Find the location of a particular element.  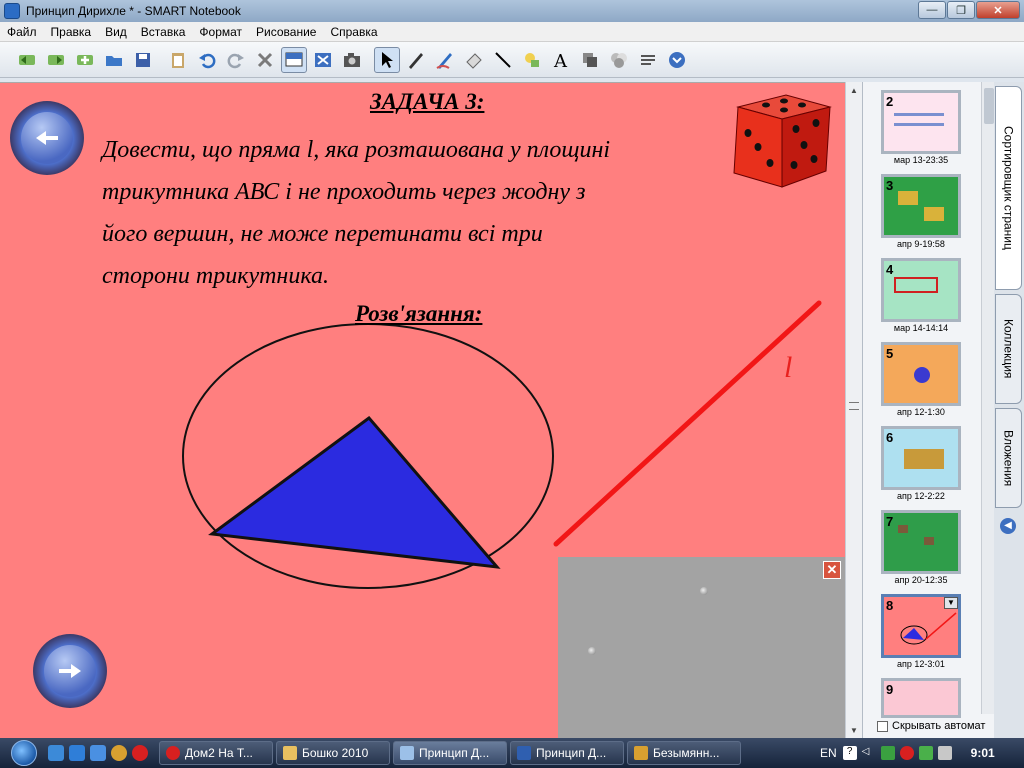

taskbar-item: Бошко 2010 is located at coordinates (333, 753).